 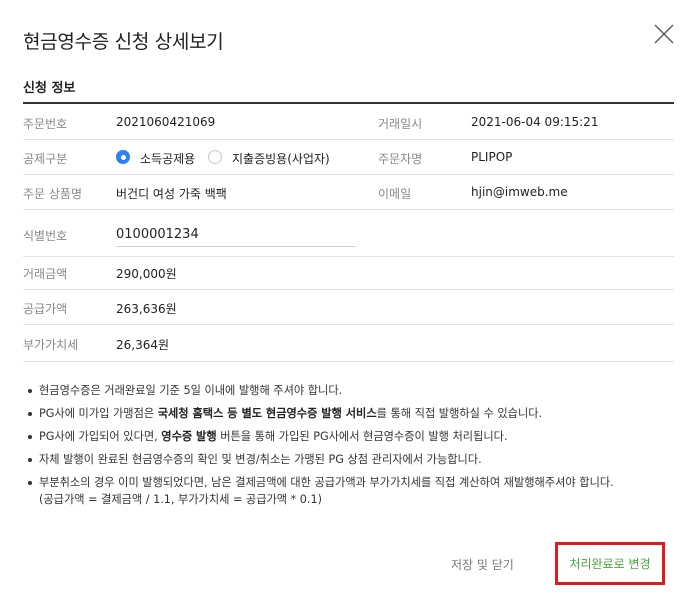 What do you see at coordinates (146, 309) in the screenshot?
I see `supply-amount-value: 263,636원` at bounding box center [146, 309].